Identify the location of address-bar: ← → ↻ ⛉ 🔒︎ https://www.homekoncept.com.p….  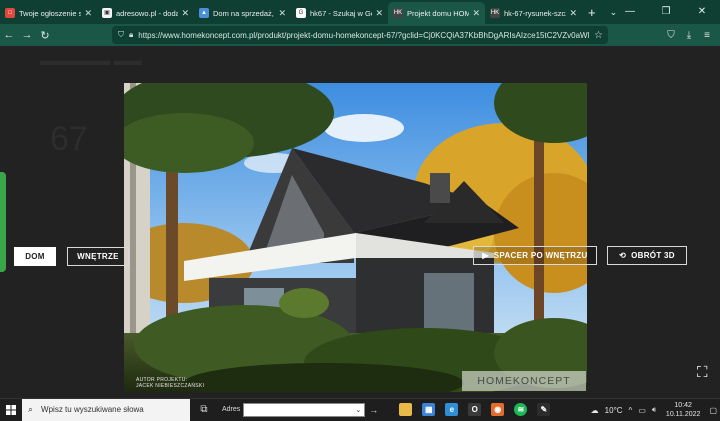
(360, 35).